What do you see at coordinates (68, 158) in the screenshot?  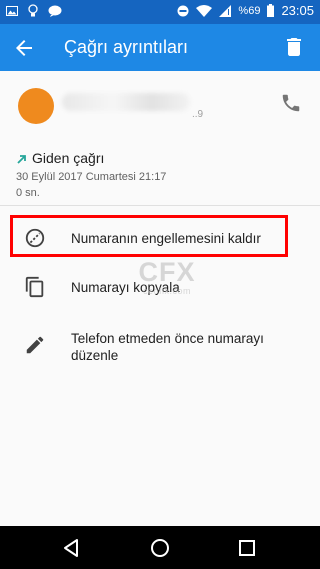 I see `call-type: Giden çağrı` at bounding box center [68, 158].